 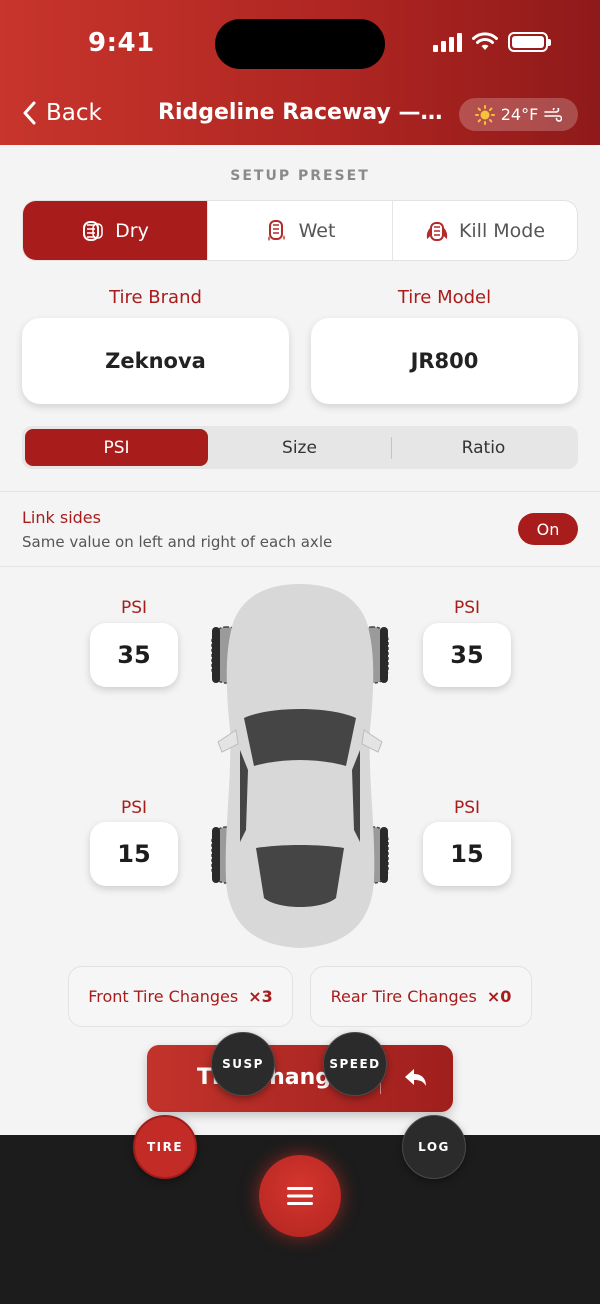 I want to click on rear-right-psi-label: PSI, so click(x=467, y=808).